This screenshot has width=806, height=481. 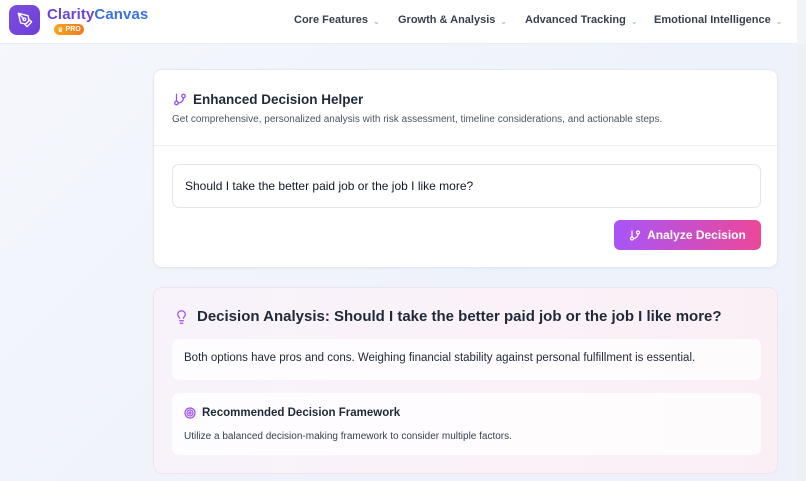 I want to click on nav-core-features: Core Features ⌄, so click(x=337, y=20).